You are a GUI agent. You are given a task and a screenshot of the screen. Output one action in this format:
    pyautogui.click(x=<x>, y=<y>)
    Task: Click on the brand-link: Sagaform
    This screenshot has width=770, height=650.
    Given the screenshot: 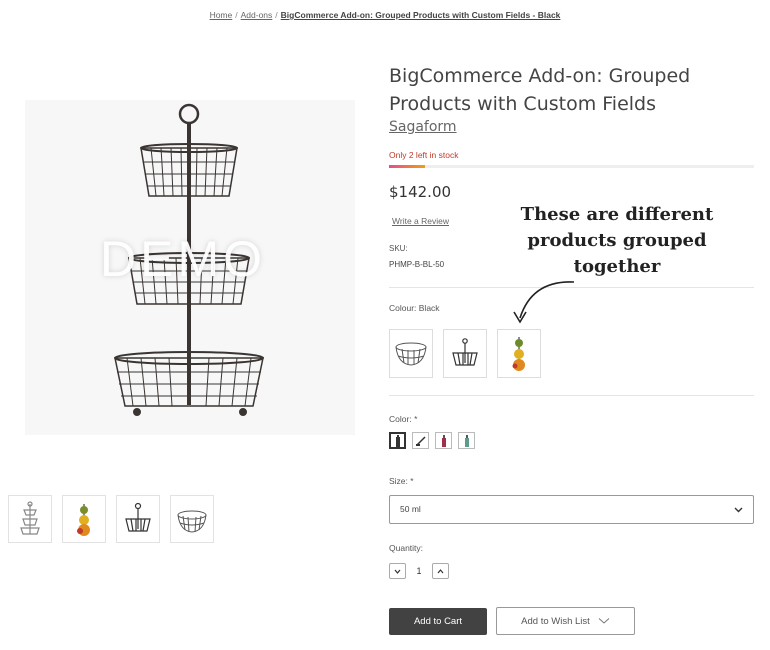 What is the action you would take?
    pyautogui.click(x=423, y=127)
    